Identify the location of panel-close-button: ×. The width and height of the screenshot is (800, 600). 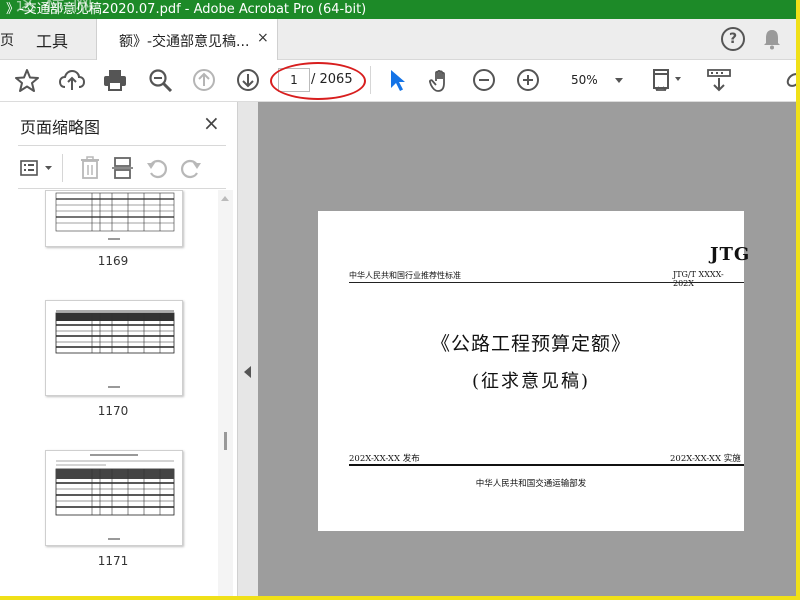
(211, 123).